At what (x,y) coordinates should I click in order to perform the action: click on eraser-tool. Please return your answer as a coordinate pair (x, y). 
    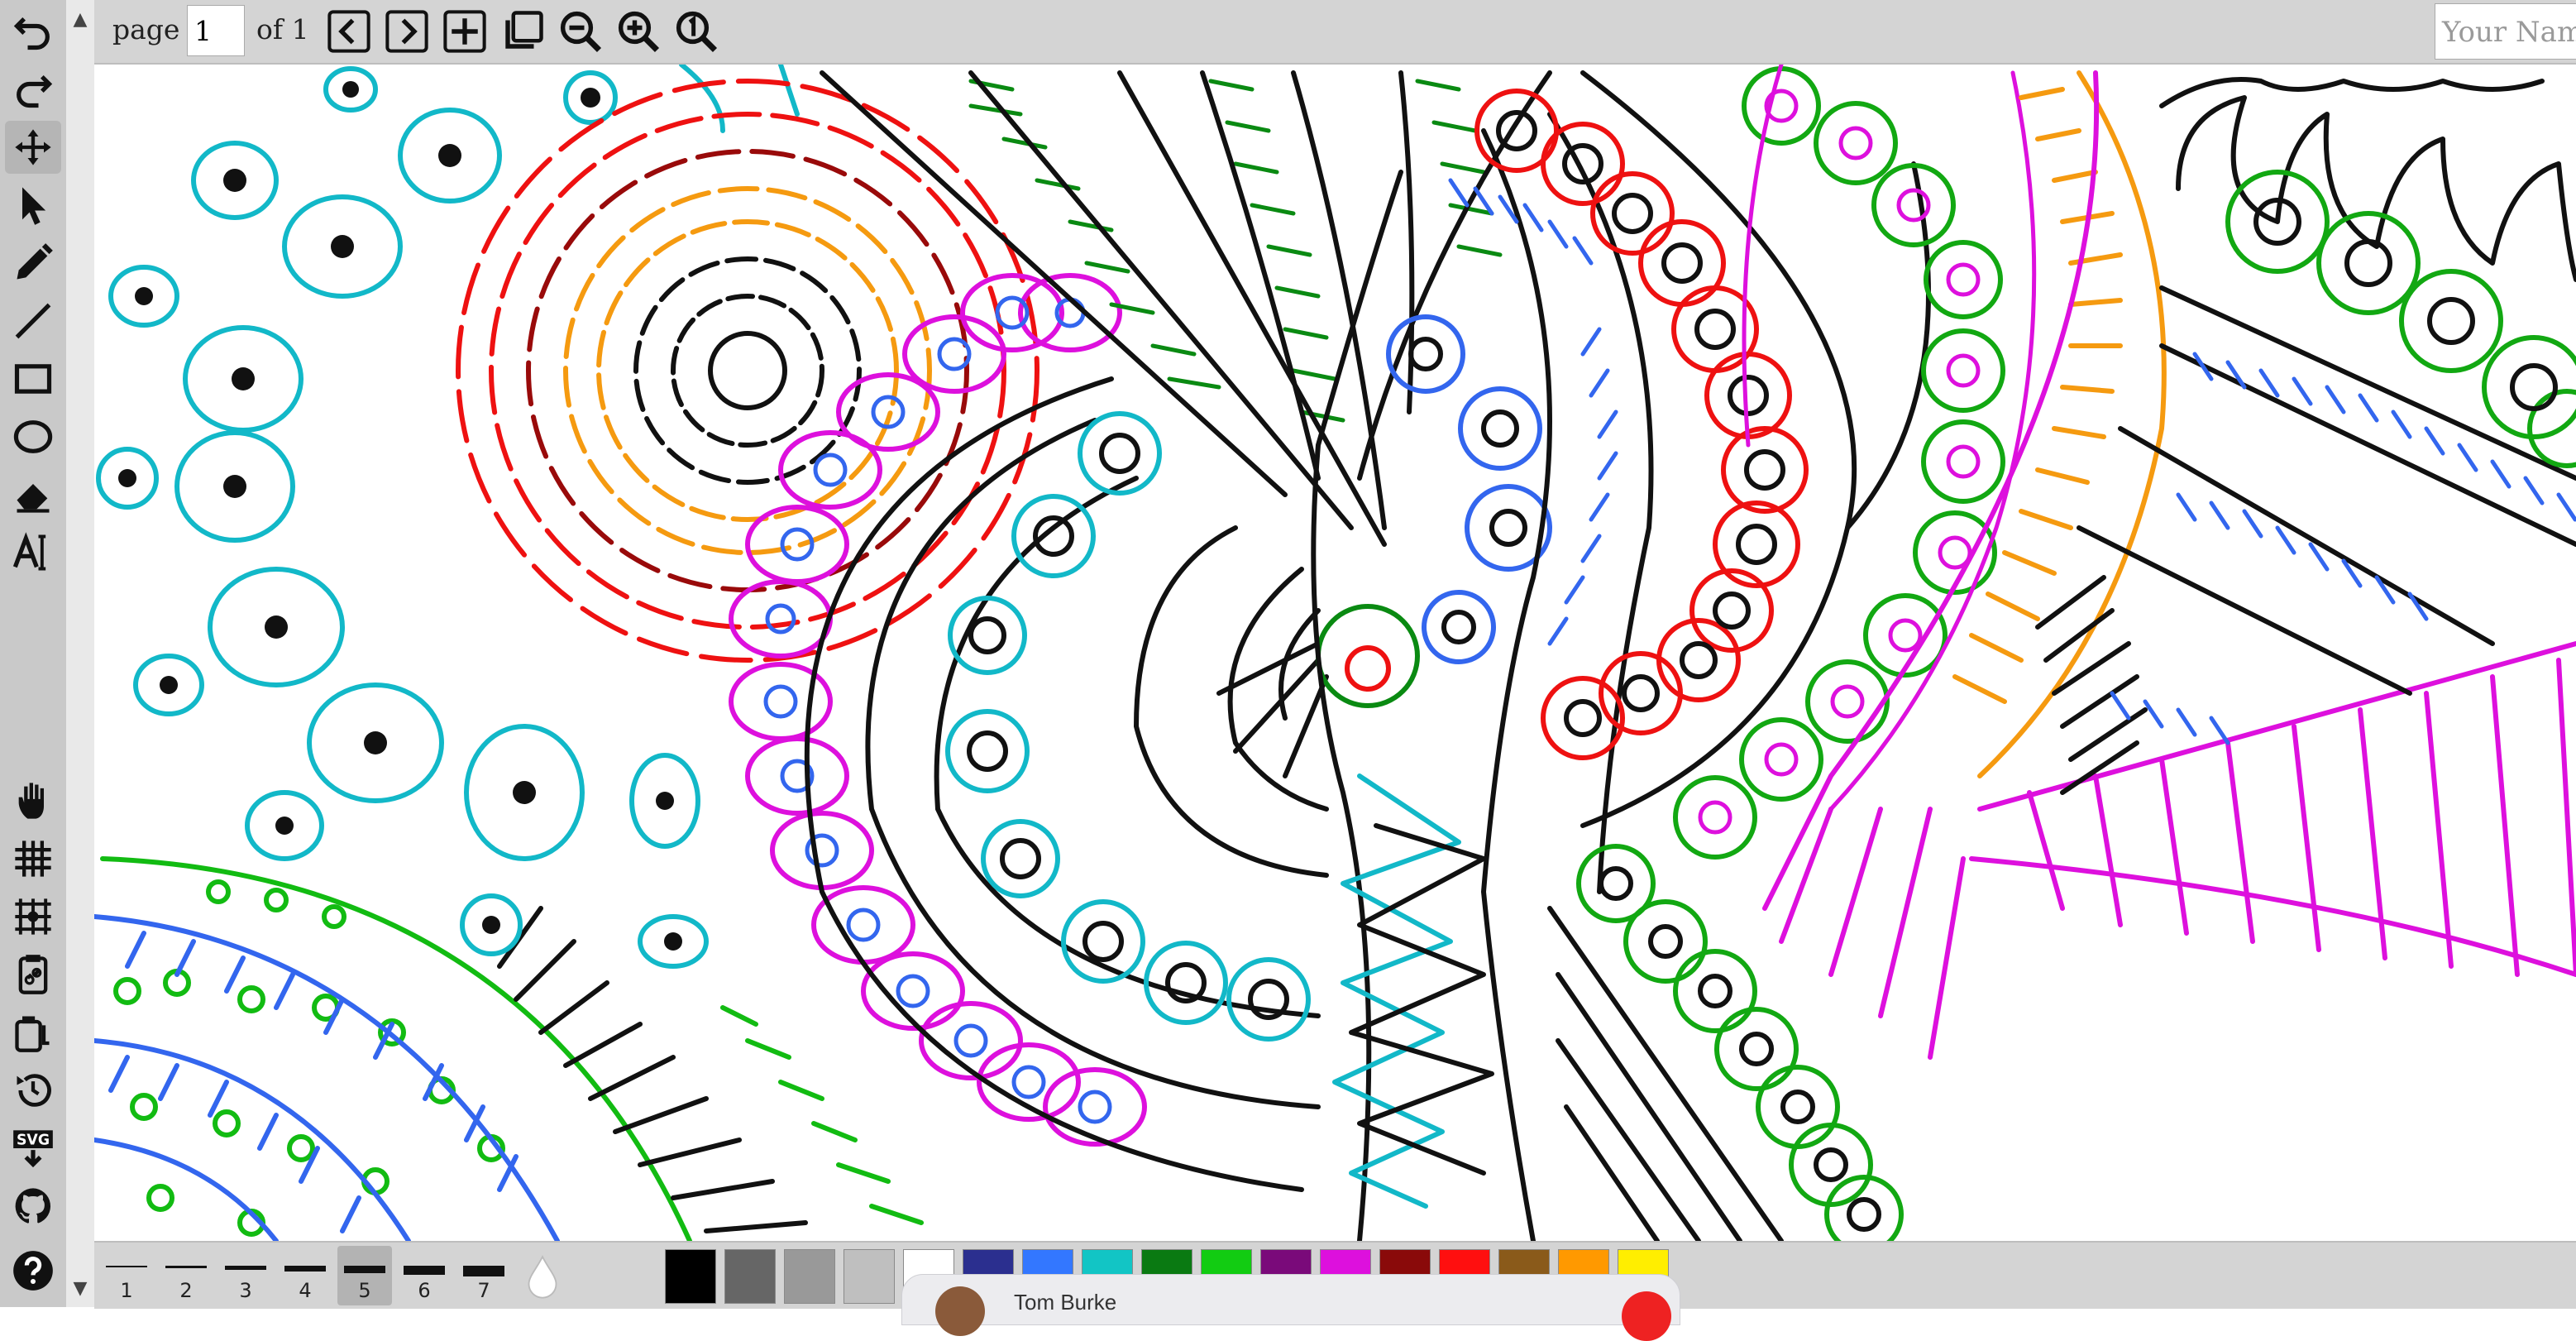
    Looking at the image, I should click on (33, 494).